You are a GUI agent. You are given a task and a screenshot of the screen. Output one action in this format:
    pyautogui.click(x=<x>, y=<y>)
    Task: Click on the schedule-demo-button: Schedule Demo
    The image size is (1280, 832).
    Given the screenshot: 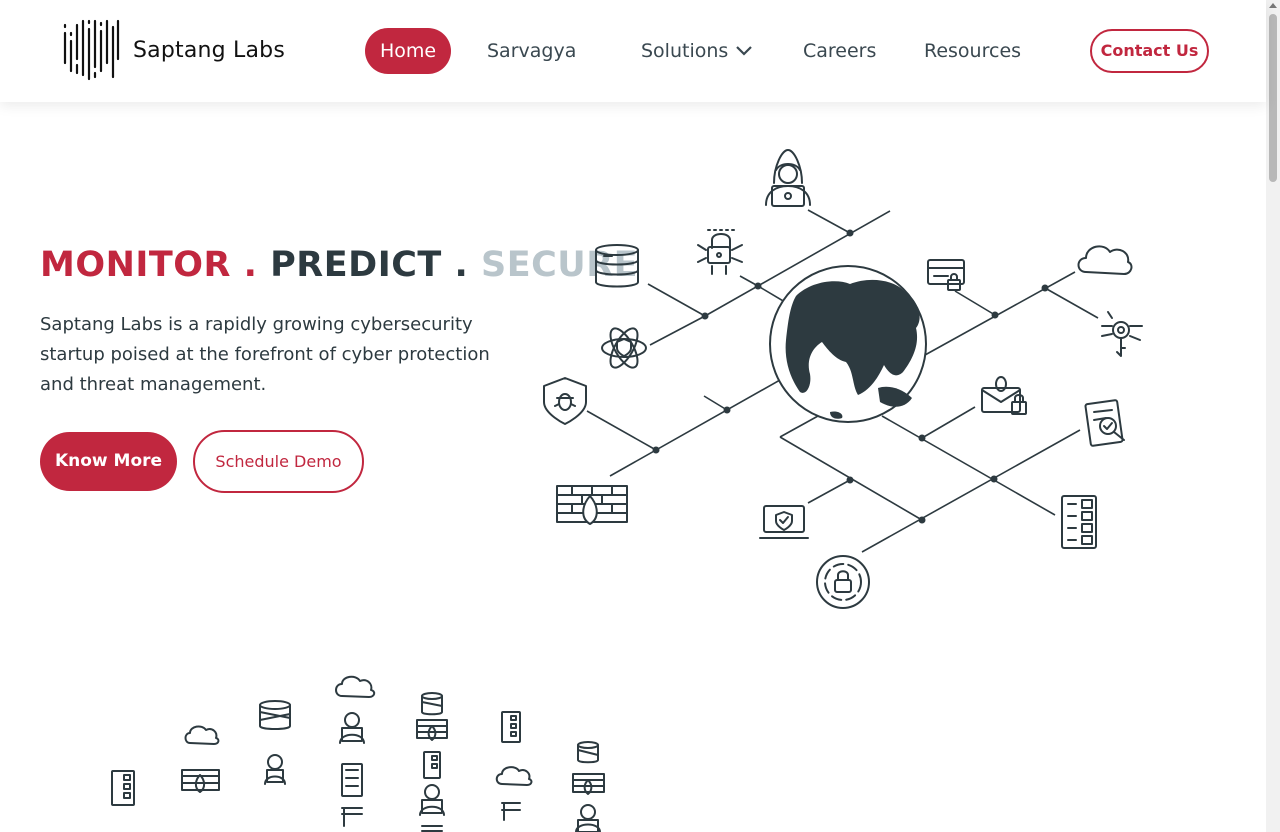 What is the action you would take?
    pyautogui.click(x=278, y=461)
    